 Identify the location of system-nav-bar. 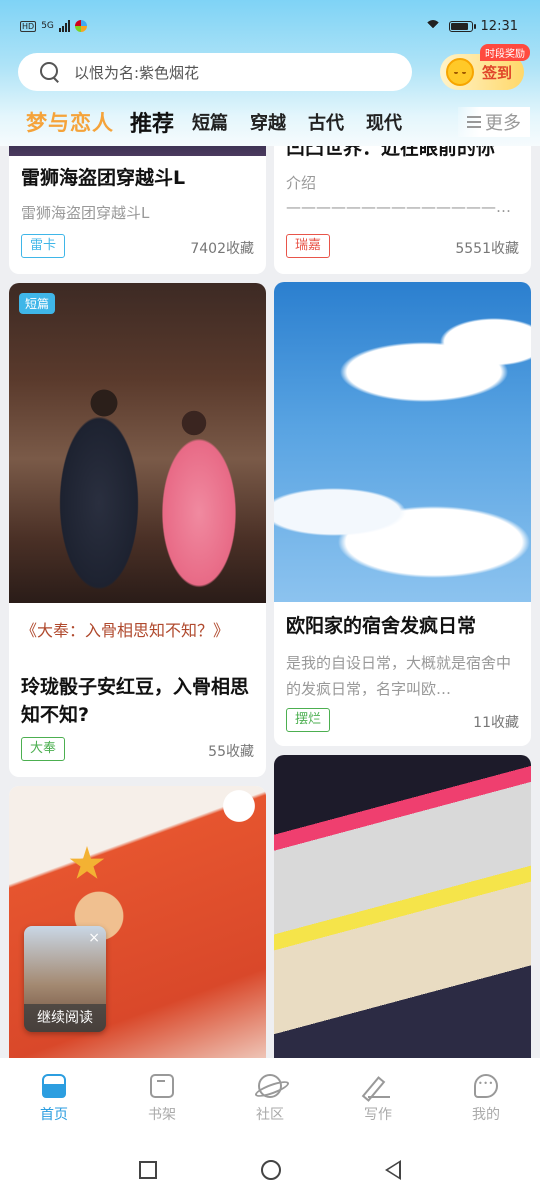
(270, 1170).